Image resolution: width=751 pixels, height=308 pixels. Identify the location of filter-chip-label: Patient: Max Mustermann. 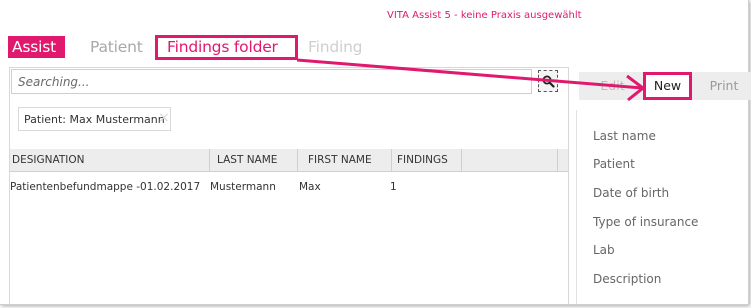
(94, 119).